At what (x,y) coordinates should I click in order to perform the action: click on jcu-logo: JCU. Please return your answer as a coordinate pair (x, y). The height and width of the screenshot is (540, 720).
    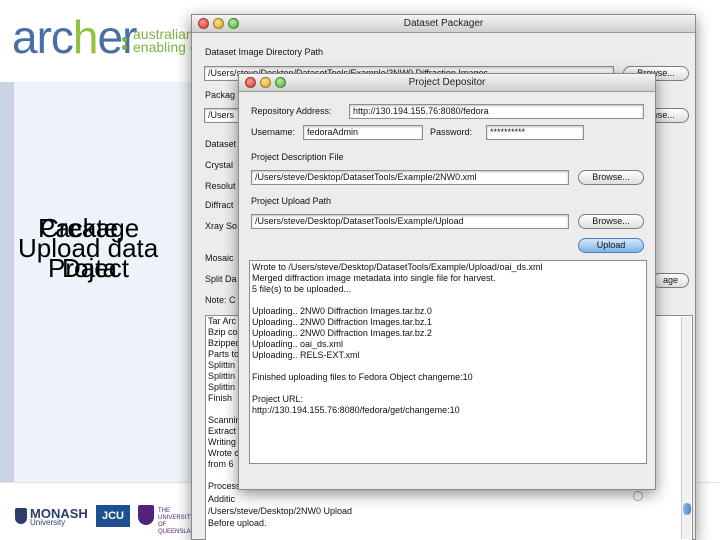
    Looking at the image, I should click on (113, 516).